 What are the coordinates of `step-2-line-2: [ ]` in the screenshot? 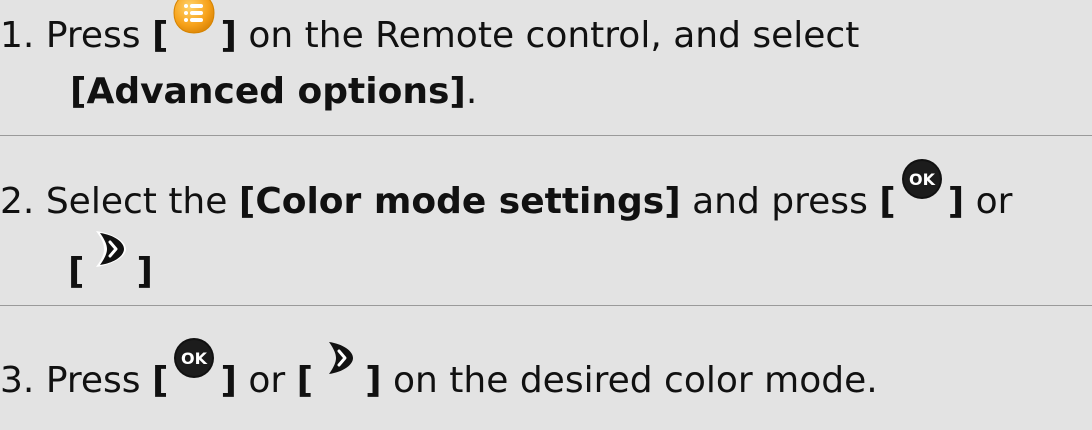 It's located at (110, 266).